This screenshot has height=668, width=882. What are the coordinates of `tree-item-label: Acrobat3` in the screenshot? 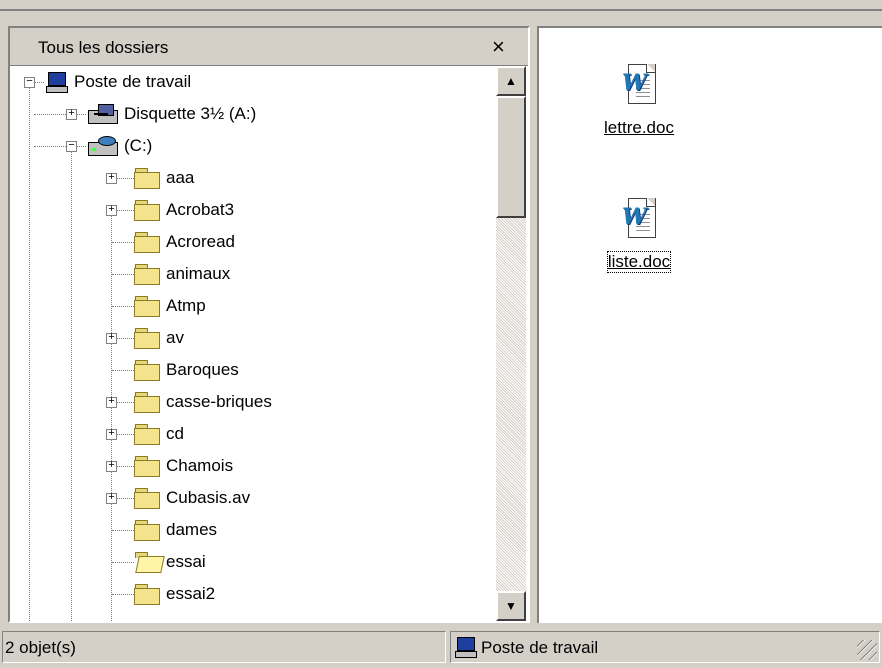 It's located at (200, 209).